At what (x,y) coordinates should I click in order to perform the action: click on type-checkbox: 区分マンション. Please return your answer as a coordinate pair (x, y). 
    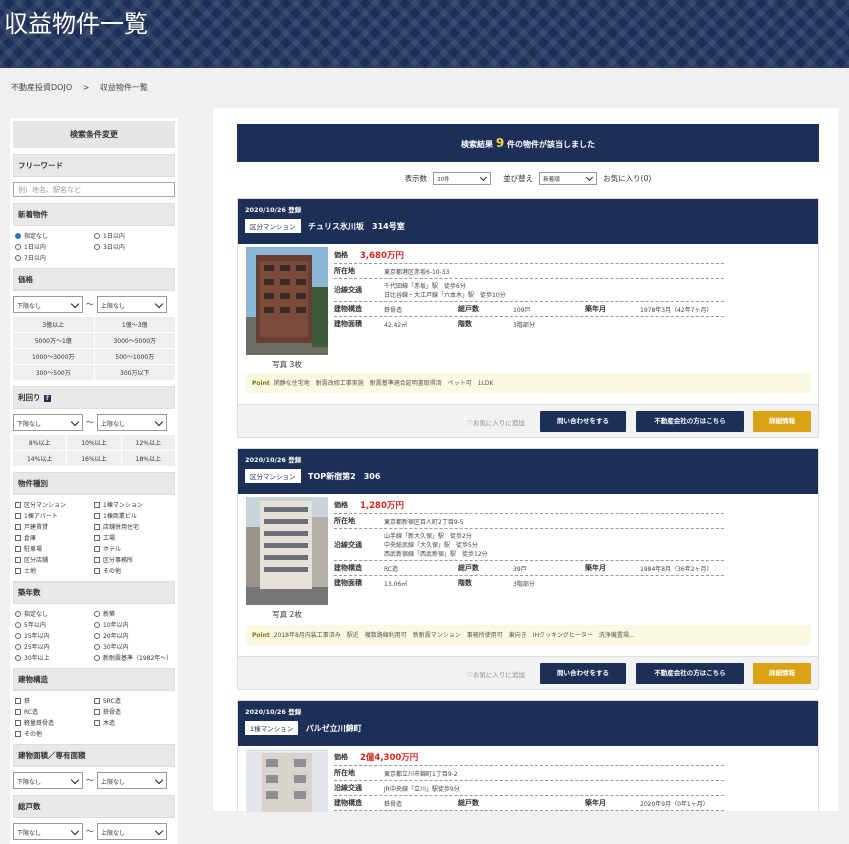
    Looking at the image, I should click on (54, 504).